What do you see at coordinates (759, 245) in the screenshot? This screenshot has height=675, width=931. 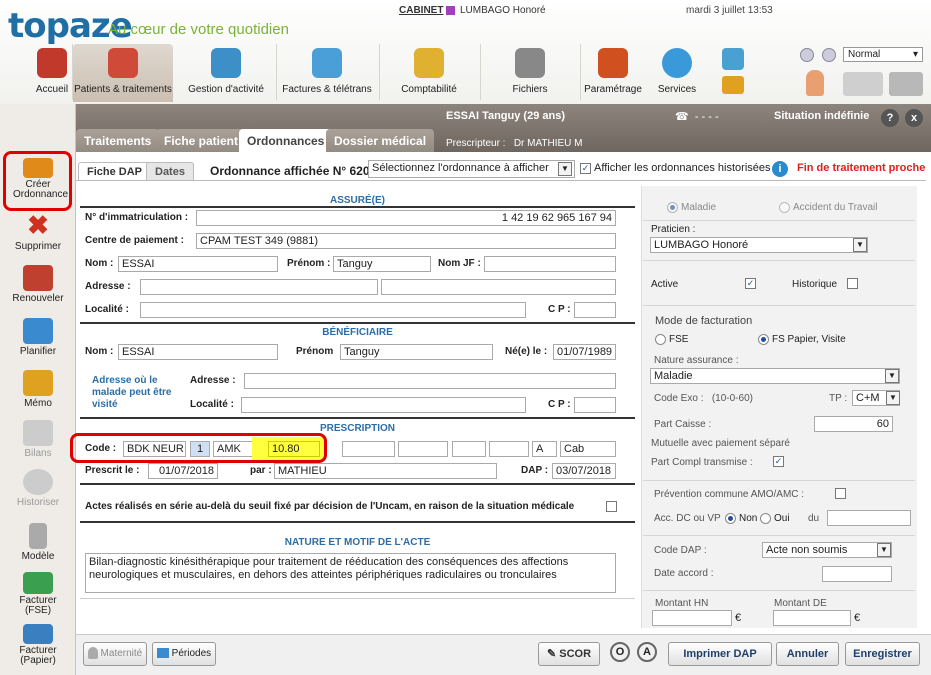 I see `praticien-select: LUMBAGO Honoré` at bounding box center [759, 245].